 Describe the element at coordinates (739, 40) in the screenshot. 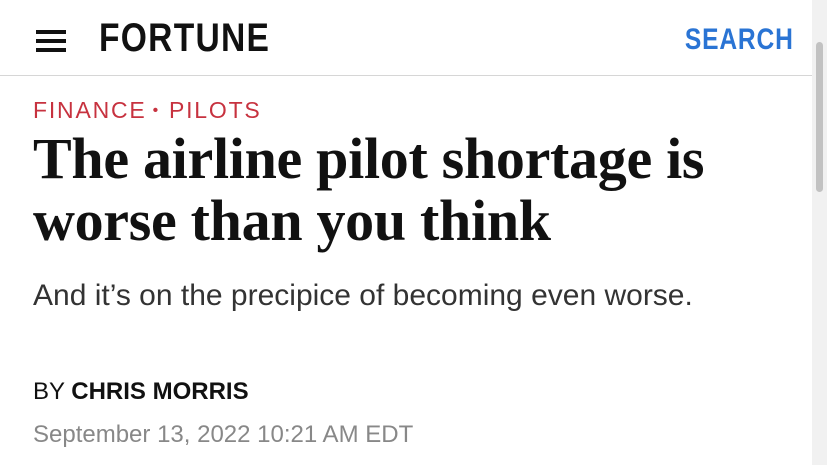

I see `search-button: SEARCH` at that location.